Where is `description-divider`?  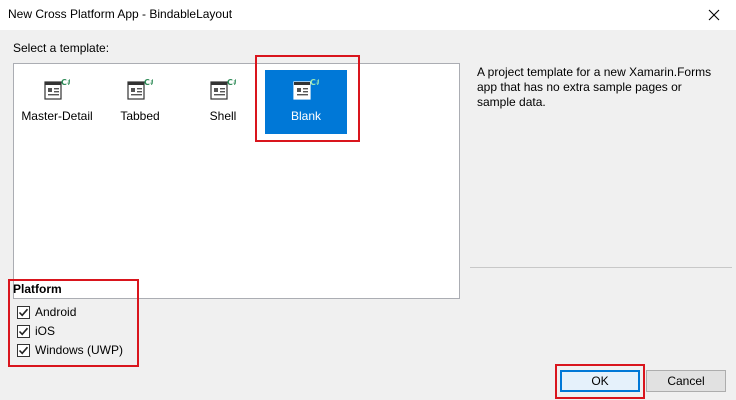
description-divider is located at coordinates (601, 267).